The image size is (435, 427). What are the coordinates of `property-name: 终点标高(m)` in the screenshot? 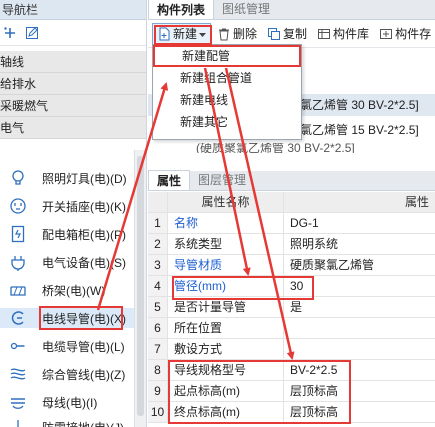 It's located at (226, 412).